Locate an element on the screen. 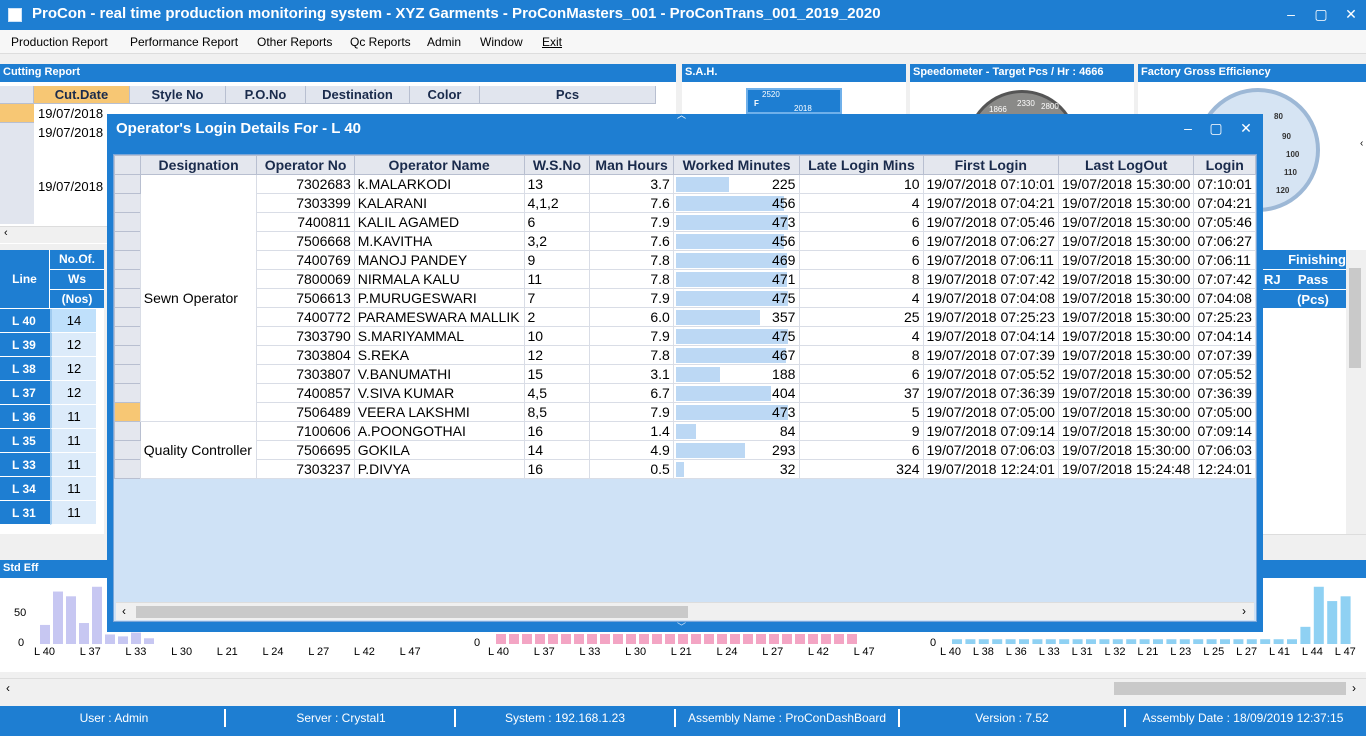 This screenshot has height=736, width=1366. grid-corner is located at coordinates (127, 165).